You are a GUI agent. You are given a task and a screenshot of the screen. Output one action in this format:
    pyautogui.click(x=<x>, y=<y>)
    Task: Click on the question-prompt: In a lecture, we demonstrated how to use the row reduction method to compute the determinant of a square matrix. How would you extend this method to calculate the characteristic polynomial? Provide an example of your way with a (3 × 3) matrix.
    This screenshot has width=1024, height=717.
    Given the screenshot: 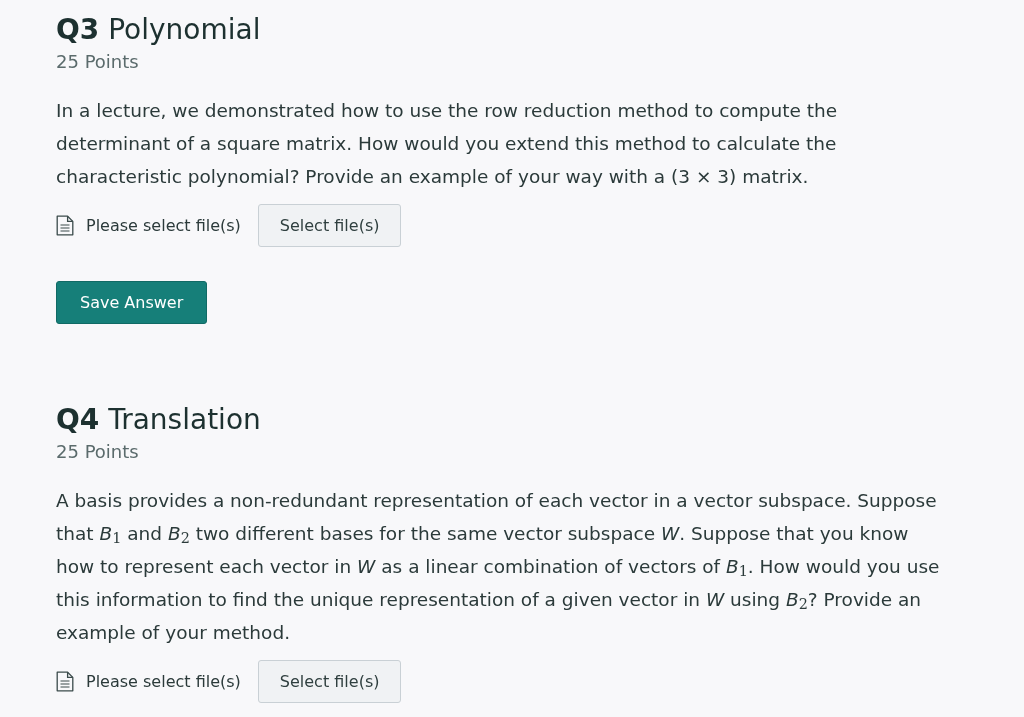 What is the action you would take?
    pyautogui.click(x=447, y=144)
    